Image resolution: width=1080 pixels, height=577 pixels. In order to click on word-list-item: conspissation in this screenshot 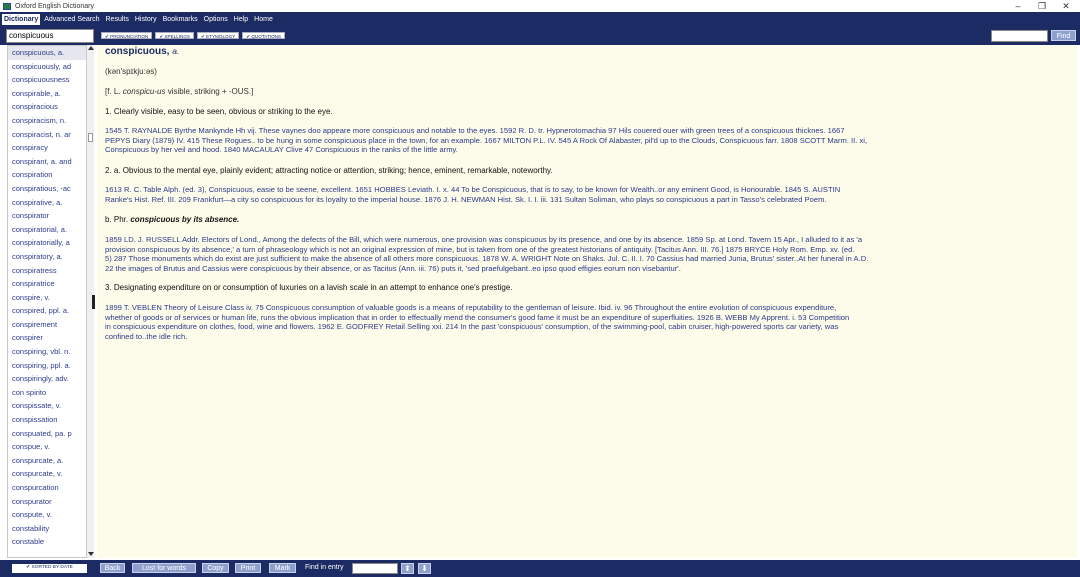, I will do `click(50, 420)`.